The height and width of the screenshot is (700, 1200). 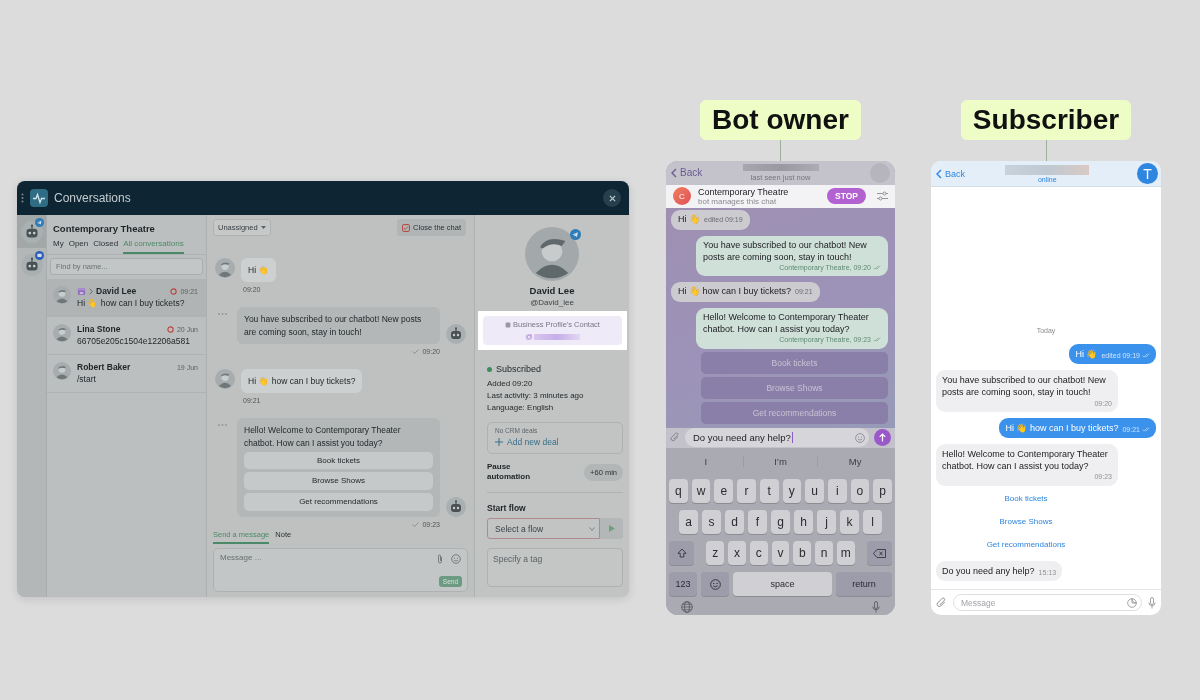 I want to click on shift-key, so click(x=682, y=553).